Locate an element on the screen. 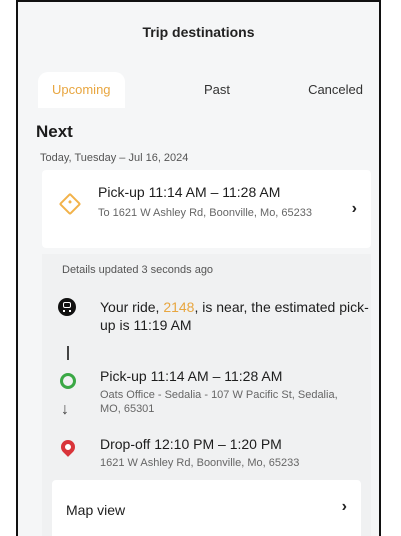  arrow-down-icon: ↓ is located at coordinates (65, 409).